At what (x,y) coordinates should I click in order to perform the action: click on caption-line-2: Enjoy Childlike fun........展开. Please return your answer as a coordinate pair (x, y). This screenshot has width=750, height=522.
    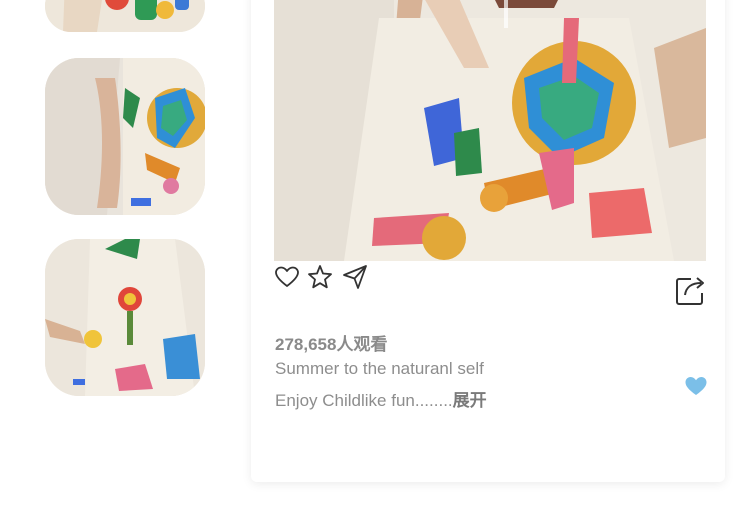
    Looking at the image, I should click on (381, 398).